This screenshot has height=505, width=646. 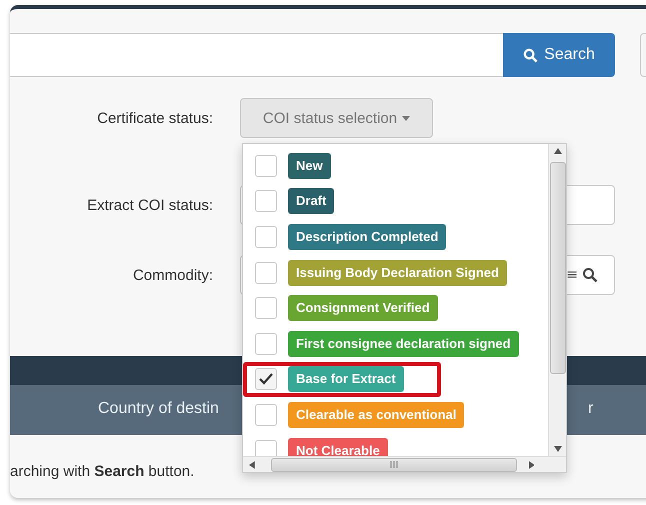 I want to click on up-arrow-icon, so click(x=558, y=151).